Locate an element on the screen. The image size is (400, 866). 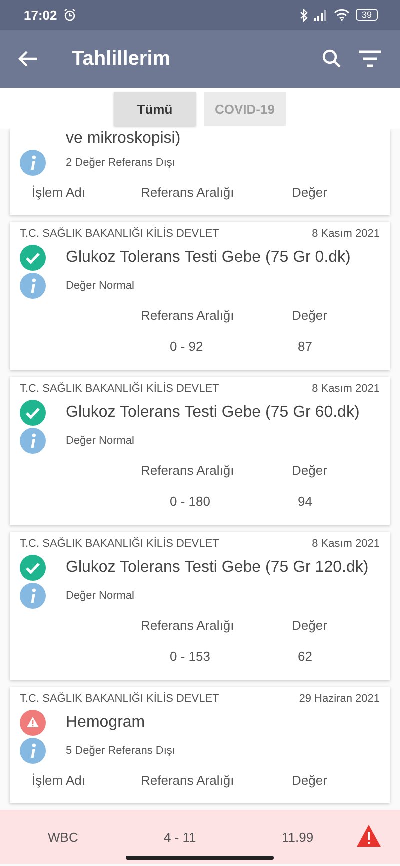
battery-level: 39 is located at coordinates (367, 15).